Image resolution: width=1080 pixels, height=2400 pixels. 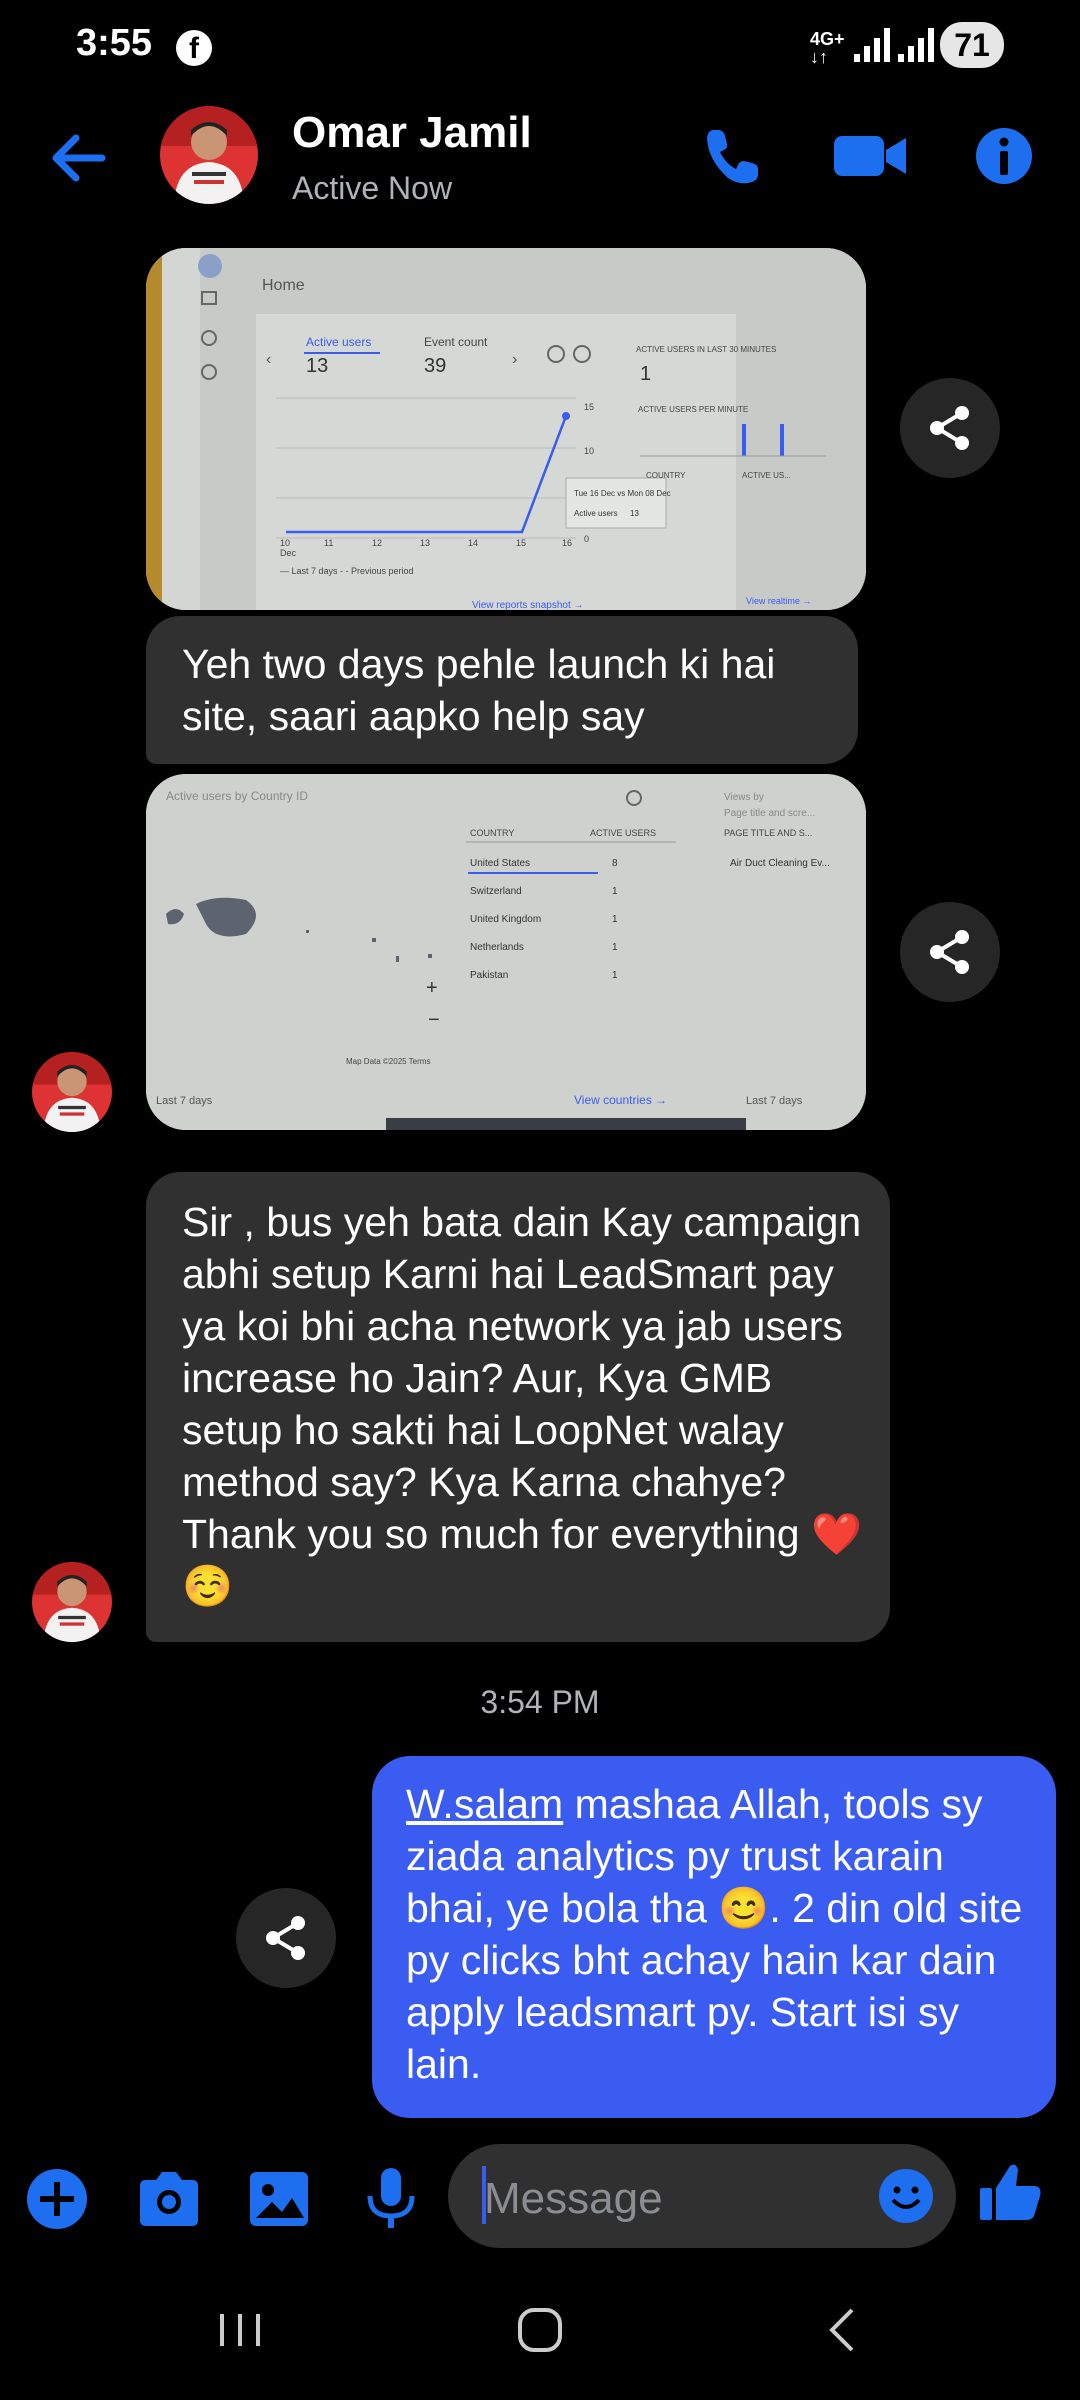 I want to click on signal-icon, so click(x=872, y=45).